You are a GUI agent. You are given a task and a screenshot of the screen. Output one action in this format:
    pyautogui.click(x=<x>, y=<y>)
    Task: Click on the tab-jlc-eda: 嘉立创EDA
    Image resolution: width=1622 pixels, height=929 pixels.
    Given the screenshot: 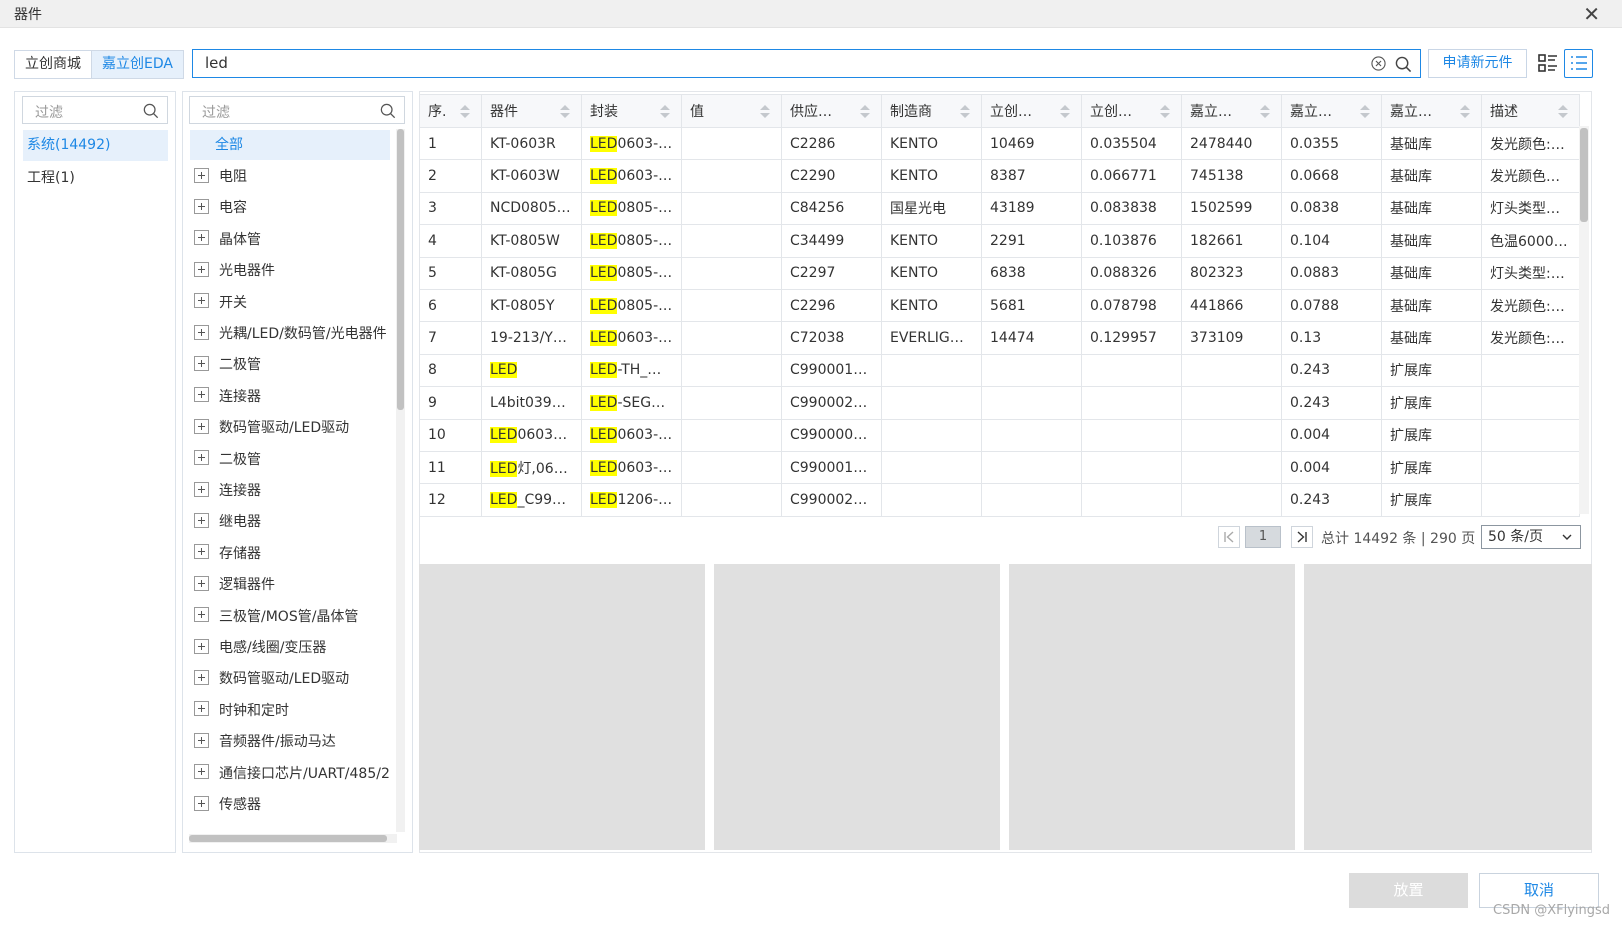 What is the action you would take?
    pyautogui.click(x=137, y=64)
    